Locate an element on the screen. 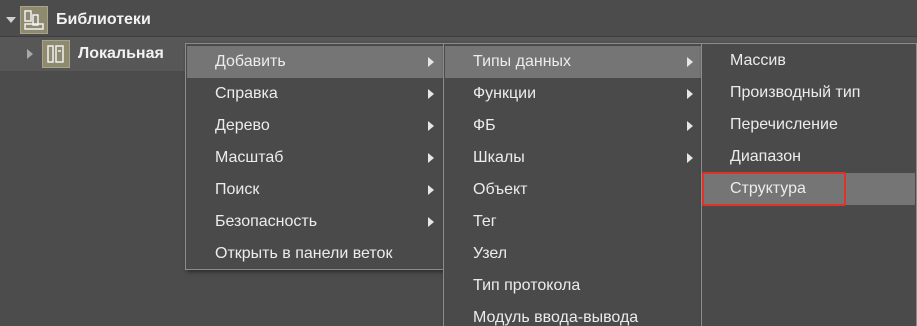 The height and width of the screenshot is (326, 917). menu-item-label: Тег is located at coordinates (485, 221).